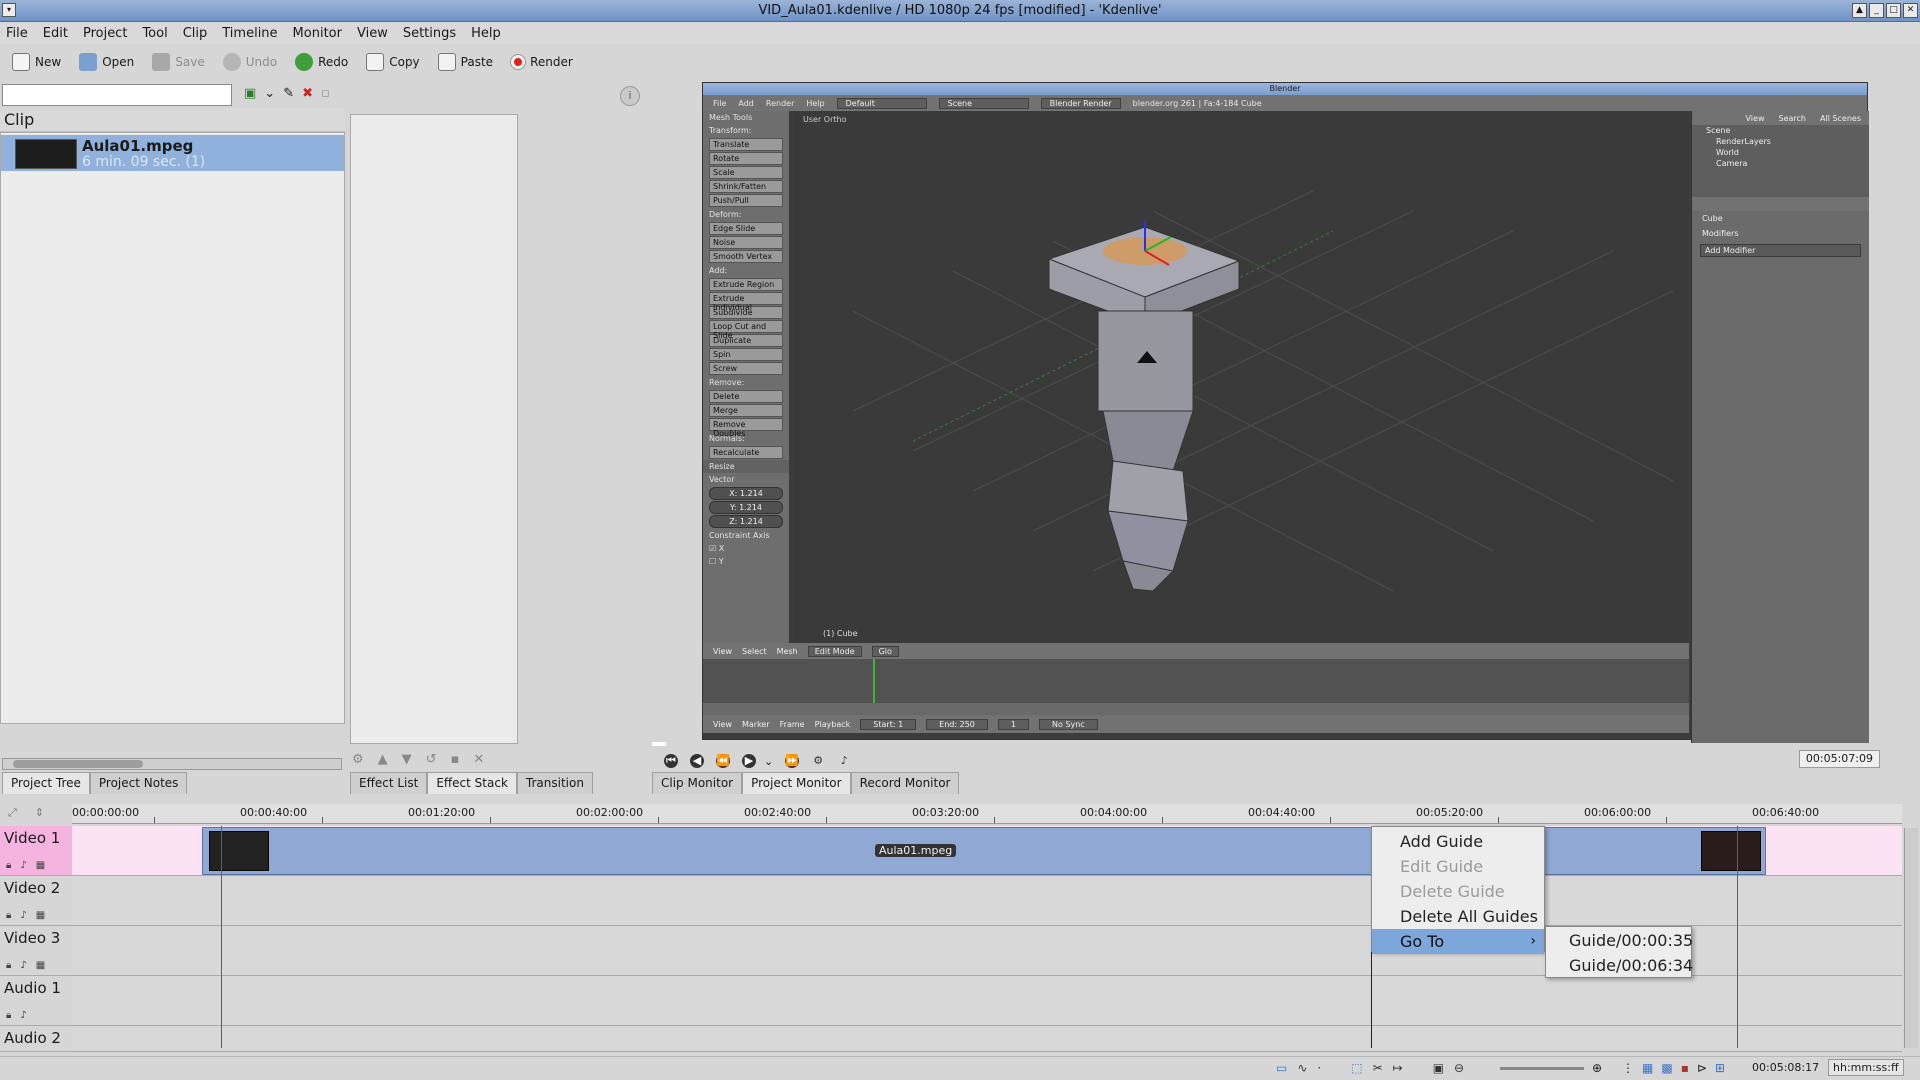 The image size is (1920, 1080). I want to click on audio-thumbnails-icon: ∿, so click(1302, 1068).